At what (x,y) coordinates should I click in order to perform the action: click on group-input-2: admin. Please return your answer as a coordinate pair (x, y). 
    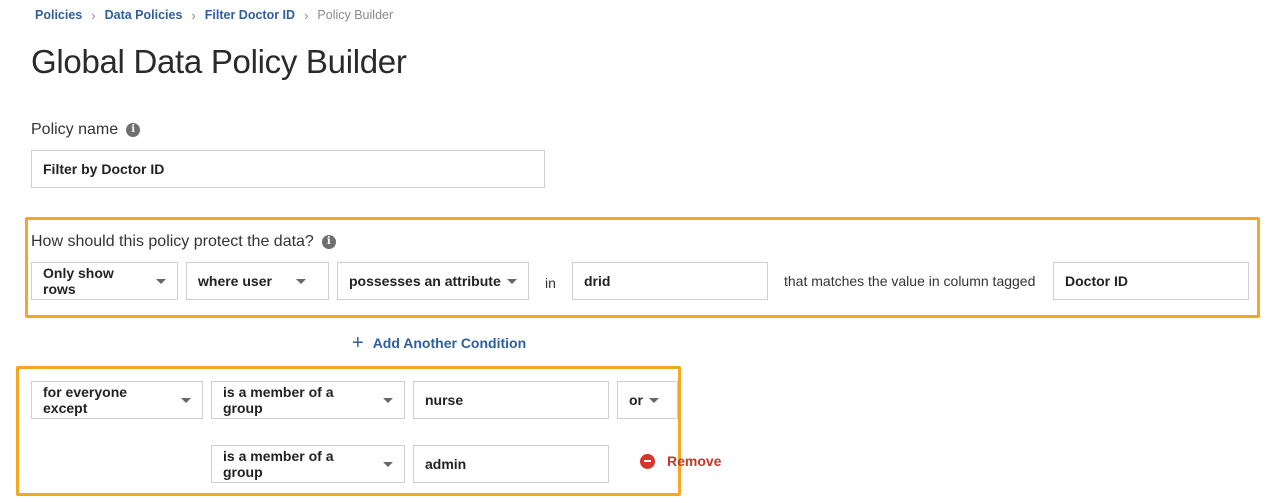
    Looking at the image, I should click on (511, 464).